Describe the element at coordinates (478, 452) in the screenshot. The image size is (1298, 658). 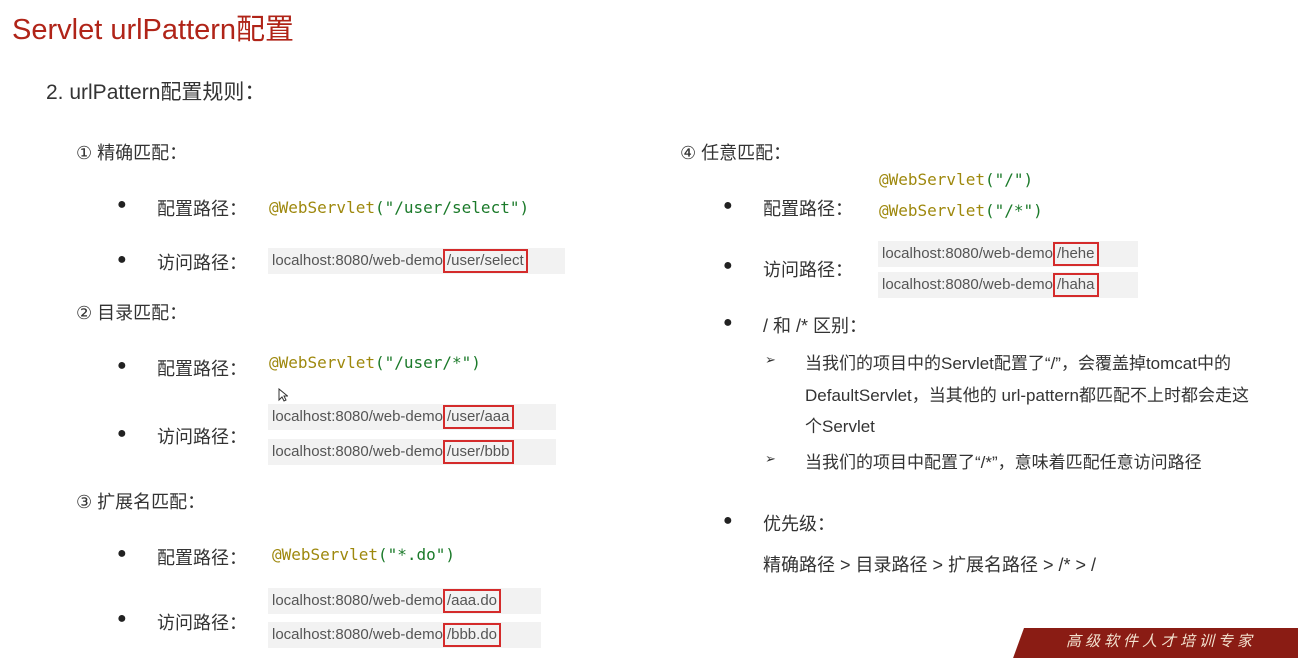
I see `url-highlight: /user/bbb` at that location.